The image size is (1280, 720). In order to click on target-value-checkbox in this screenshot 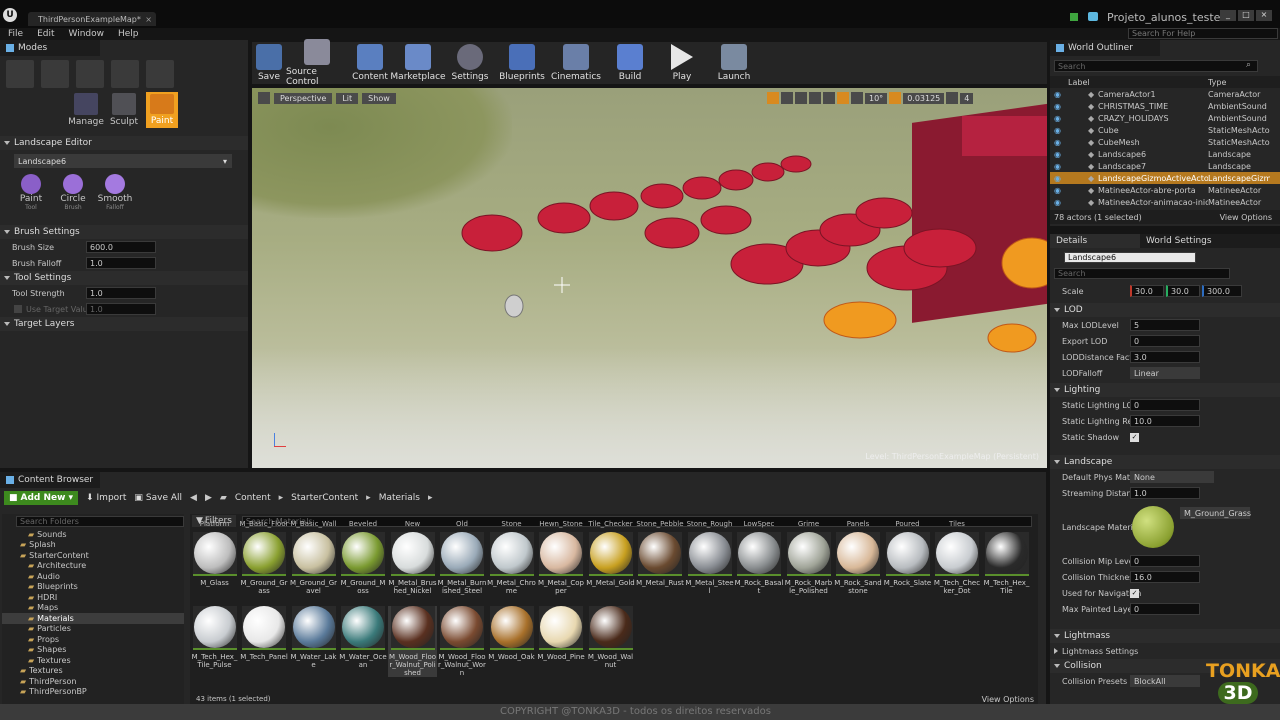, I will do `click(18, 309)`.